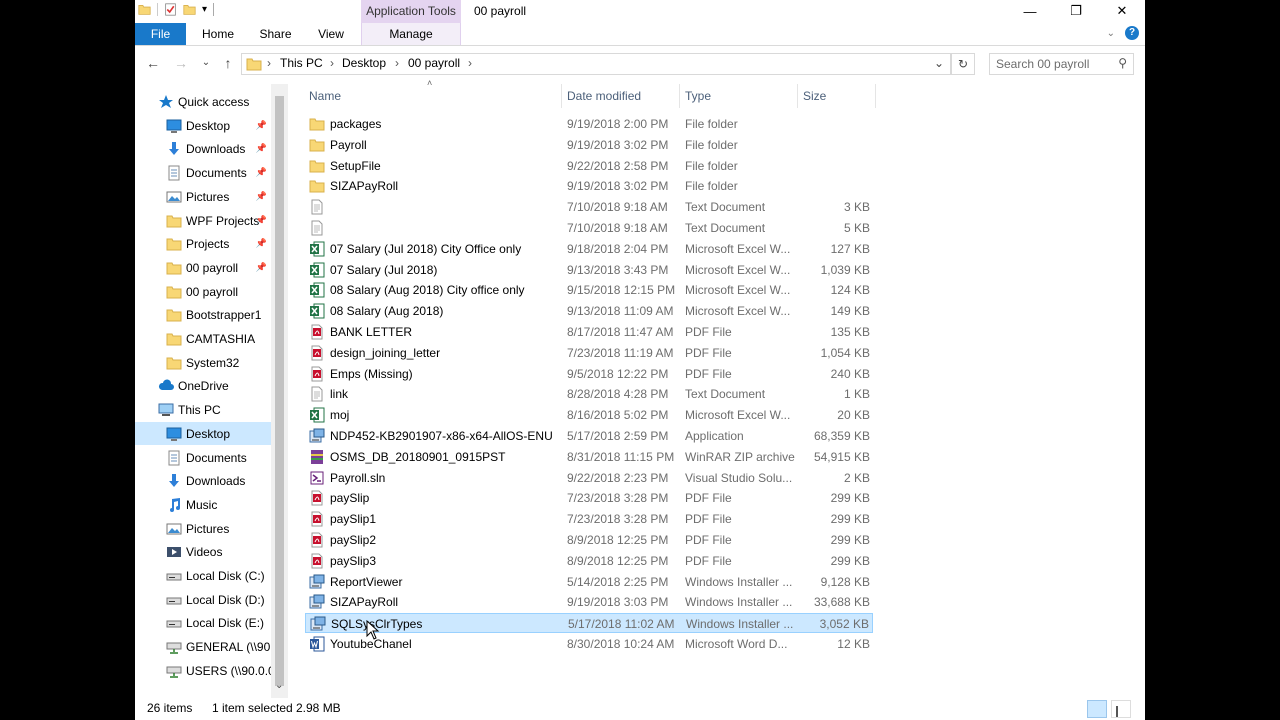 This screenshot has width=1280, height=720. I want to click on sidebar-item: USERS (\\90.0.0.1), so click(203, 670).